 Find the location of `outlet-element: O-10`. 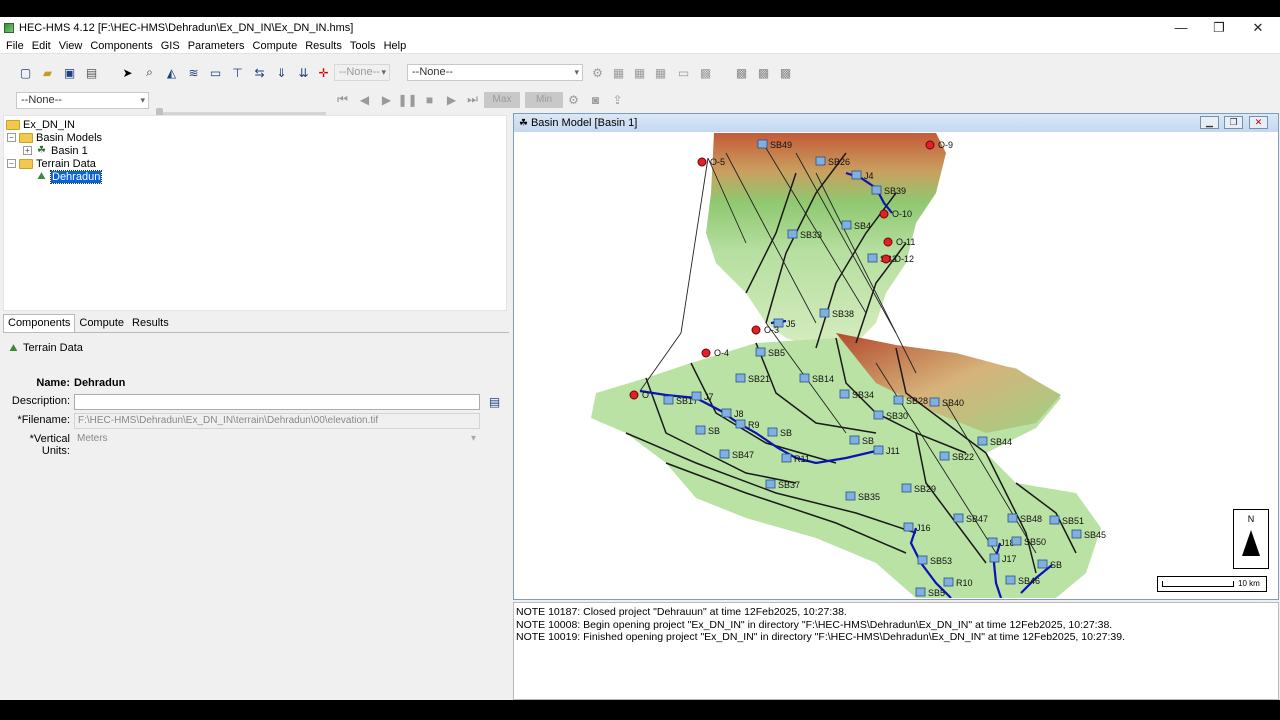

outlet-element: O-10 is located at coordinates (895, 214).